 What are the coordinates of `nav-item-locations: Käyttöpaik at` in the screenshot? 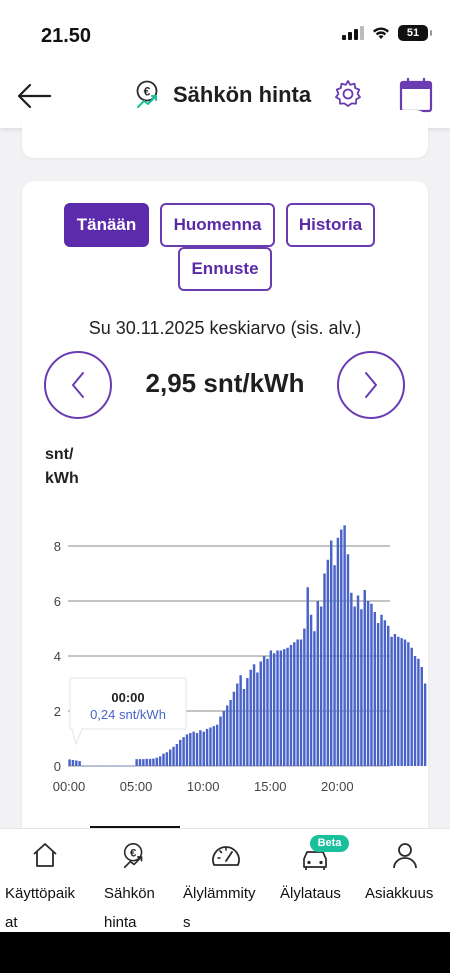 It's located at (45, 881).